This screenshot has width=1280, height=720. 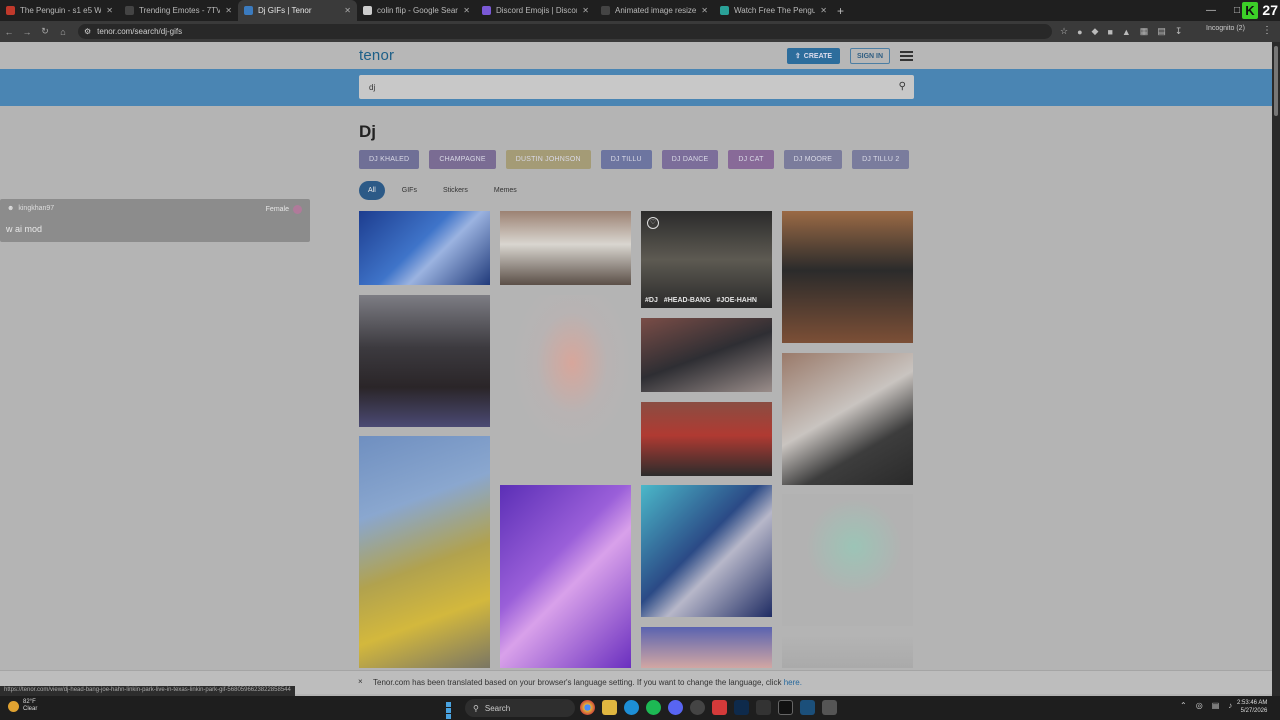 I want to click on related-search-chip: DJ TILLU 2, so click(x=881, y=159).